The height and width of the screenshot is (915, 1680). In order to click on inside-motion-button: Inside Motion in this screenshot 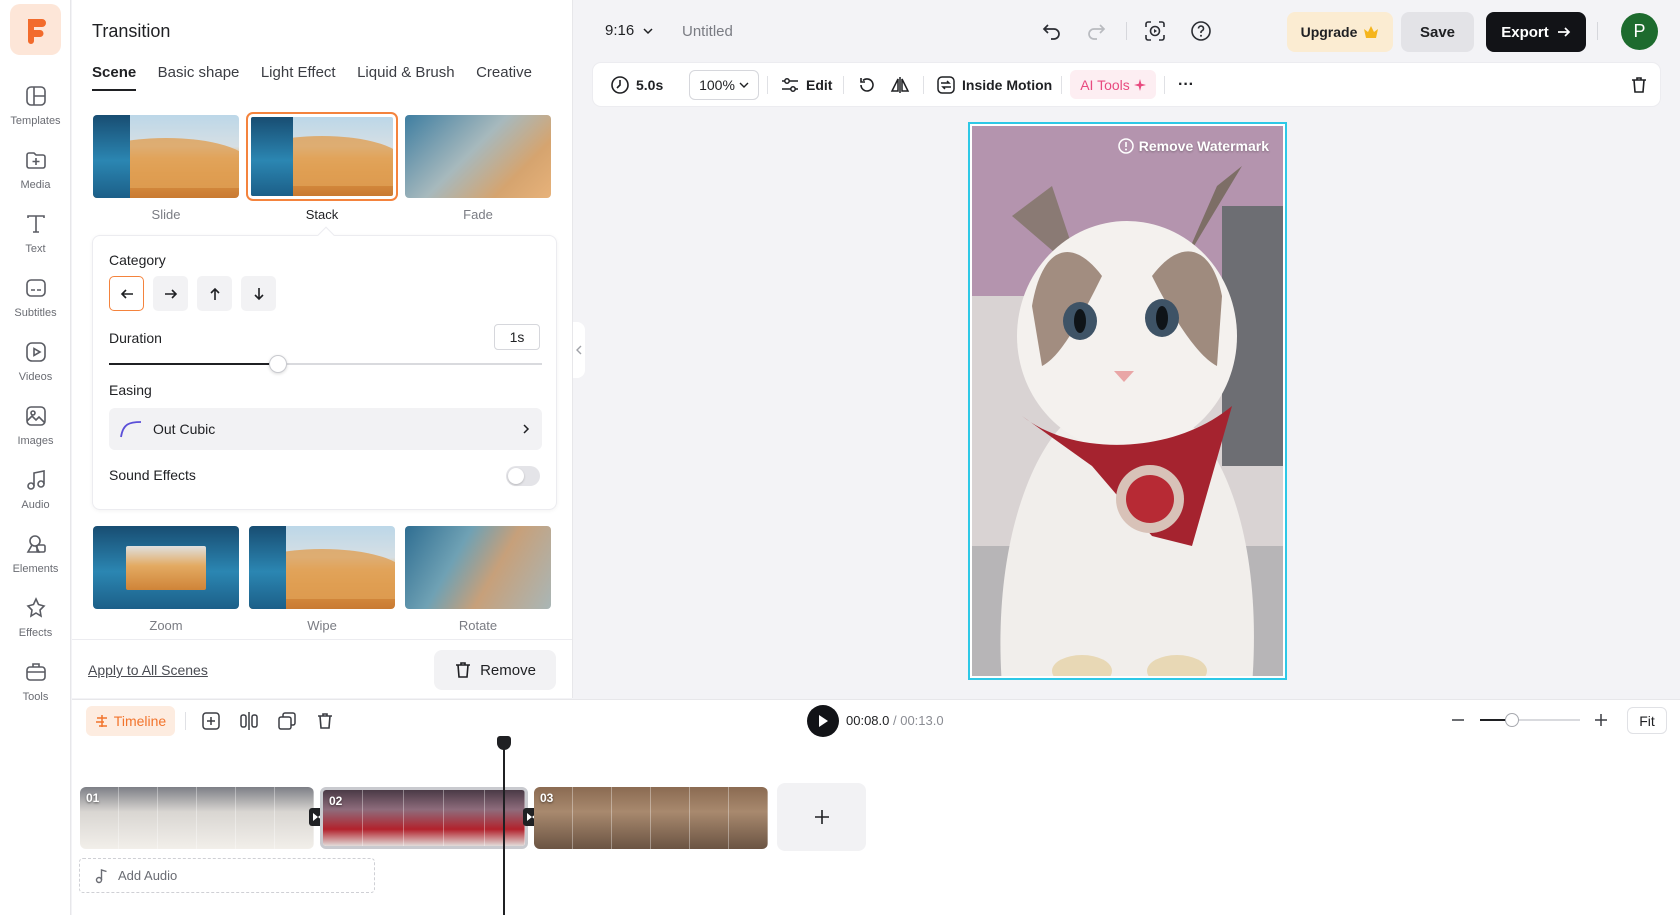, I will do `click(994, 84)`.